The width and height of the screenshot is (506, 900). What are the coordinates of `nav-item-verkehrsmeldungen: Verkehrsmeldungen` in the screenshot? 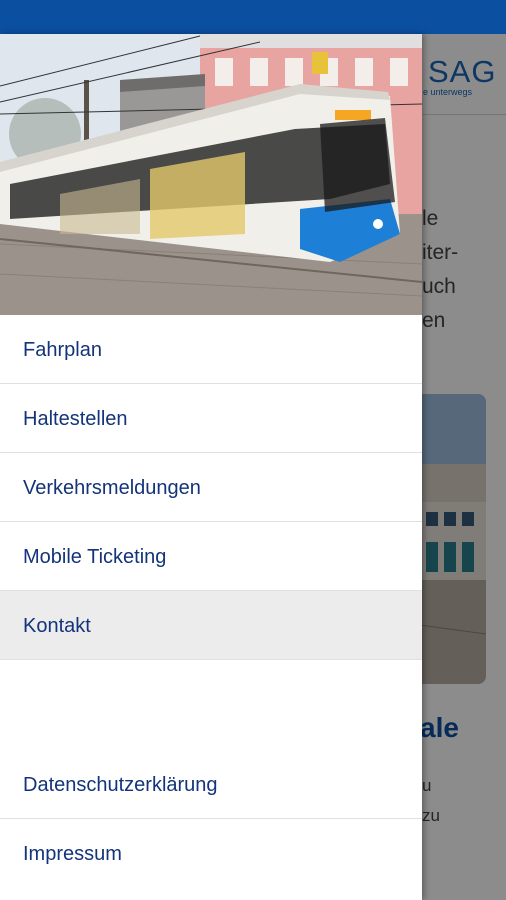 It's located at (211, 487).